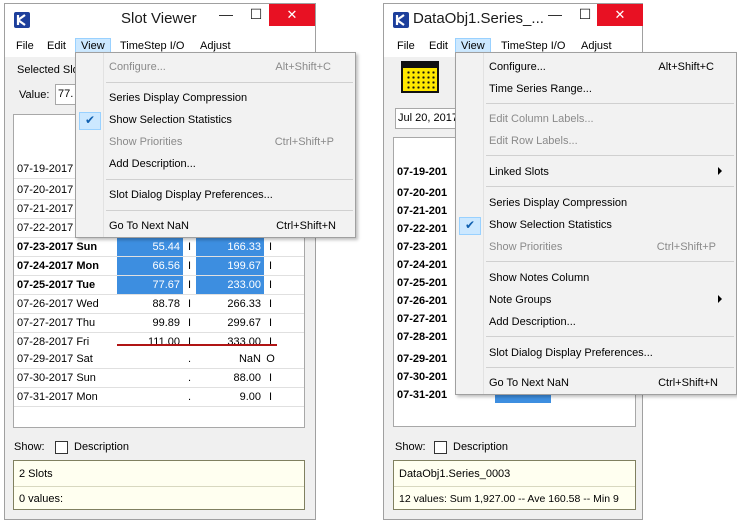 This screenshot has height=522, width=737. What do you see at coordinates (230, 285) in the screenshot?
I see `value-cell: 233.00` at bounding box center [230, 285].